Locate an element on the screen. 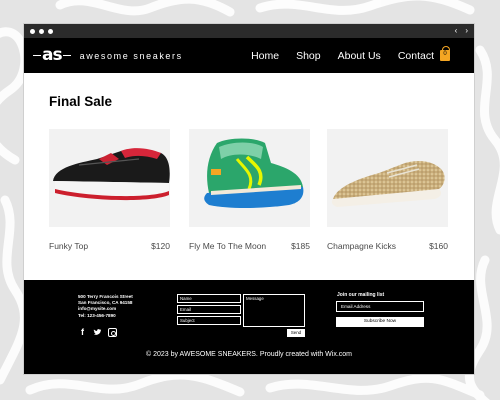 The image size is (500, 400). product-price: $120 is located at coordinates (160, 246).